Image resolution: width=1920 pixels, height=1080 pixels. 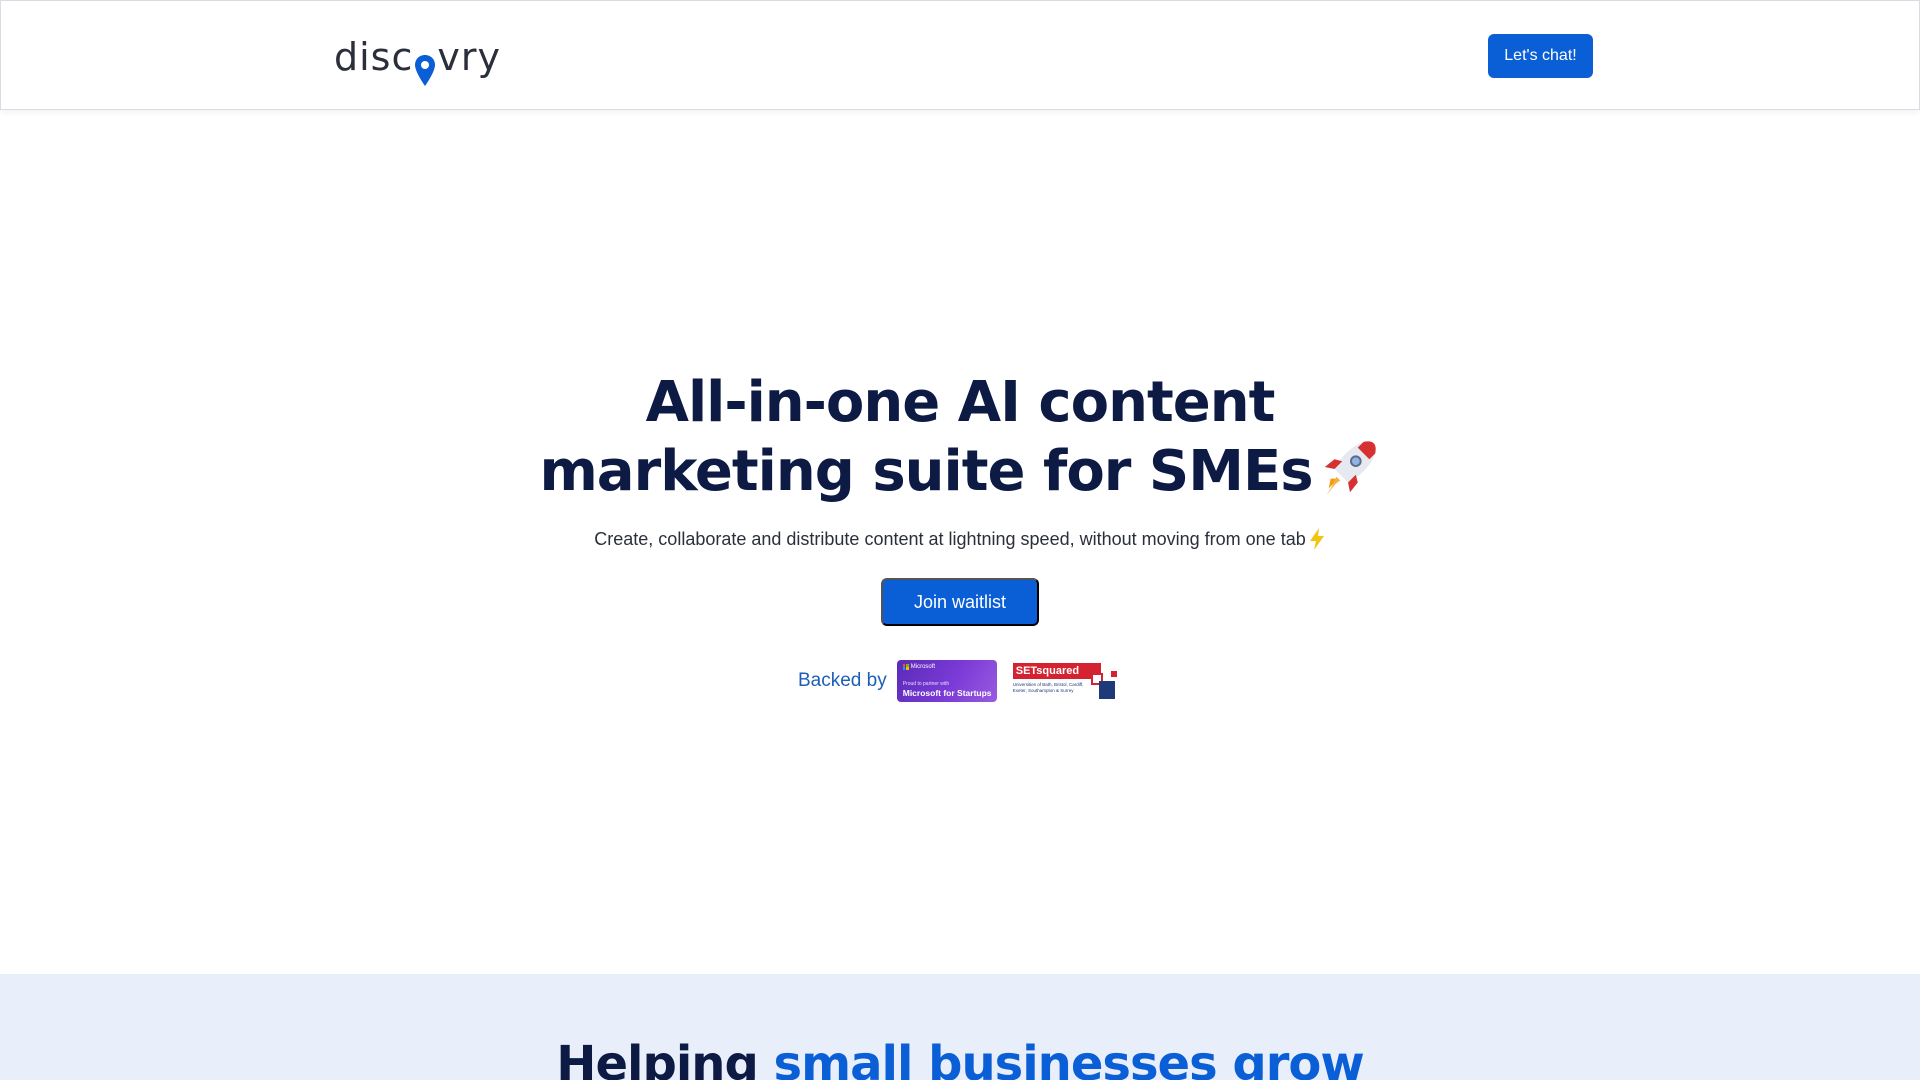 What do you see at coordinates (1540, 56) in the screenshot?
I see `lets-chat-button: Let's chat!` at bounding box center [1540, 56].